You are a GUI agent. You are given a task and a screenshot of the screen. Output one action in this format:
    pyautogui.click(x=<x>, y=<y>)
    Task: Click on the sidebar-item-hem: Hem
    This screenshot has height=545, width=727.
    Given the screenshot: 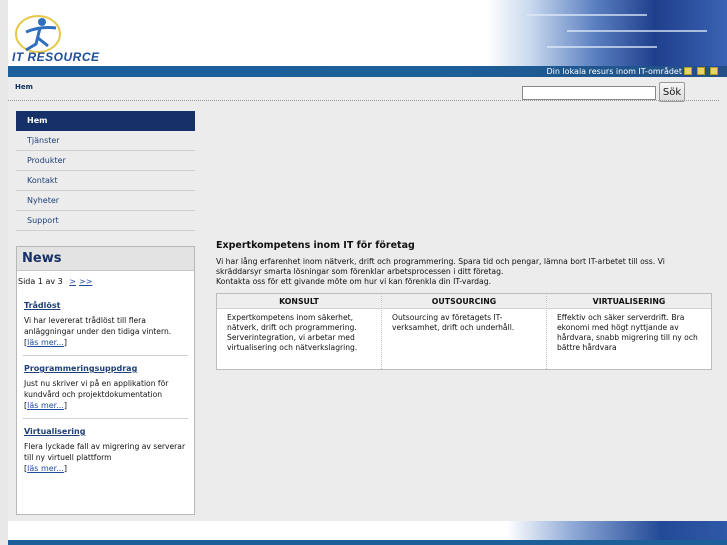 What is the action you would take?
    pyautogui.click(x=105, y=121)
    